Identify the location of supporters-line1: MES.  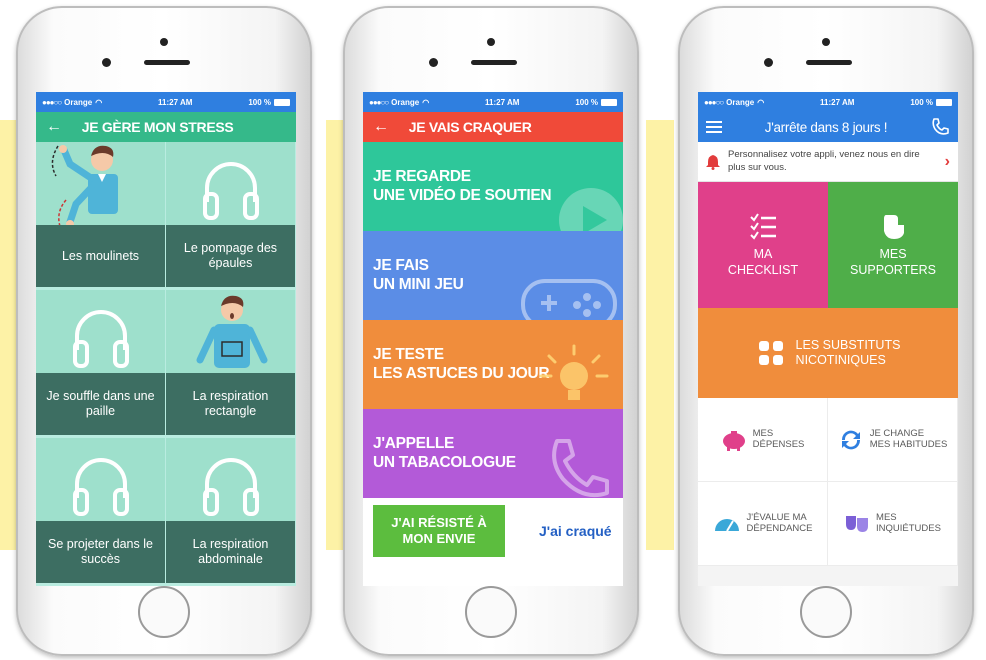
(893, 254).